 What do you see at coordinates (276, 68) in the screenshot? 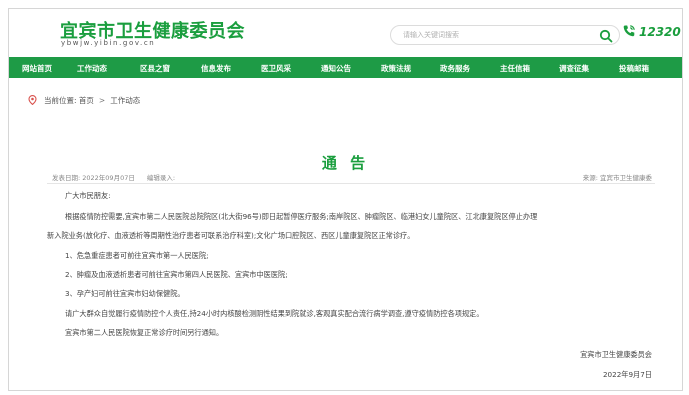
I see `nav-item-medical-style: 医卫风采` at bounding box center [276, 68].